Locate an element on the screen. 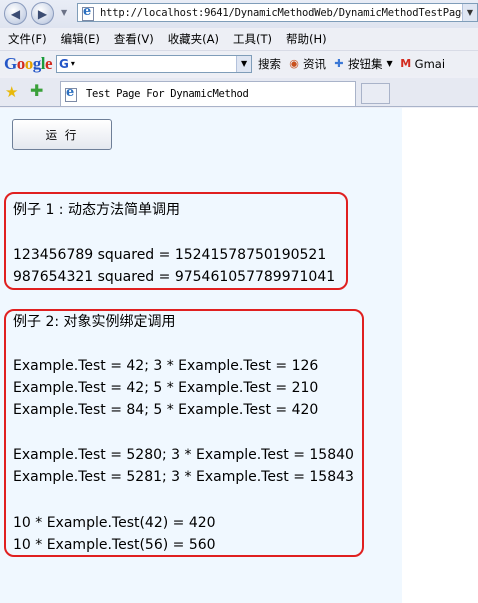 The image size is (478, 603). toolbar-gmail-button: M Gmai is located at coordinates (422, 64).